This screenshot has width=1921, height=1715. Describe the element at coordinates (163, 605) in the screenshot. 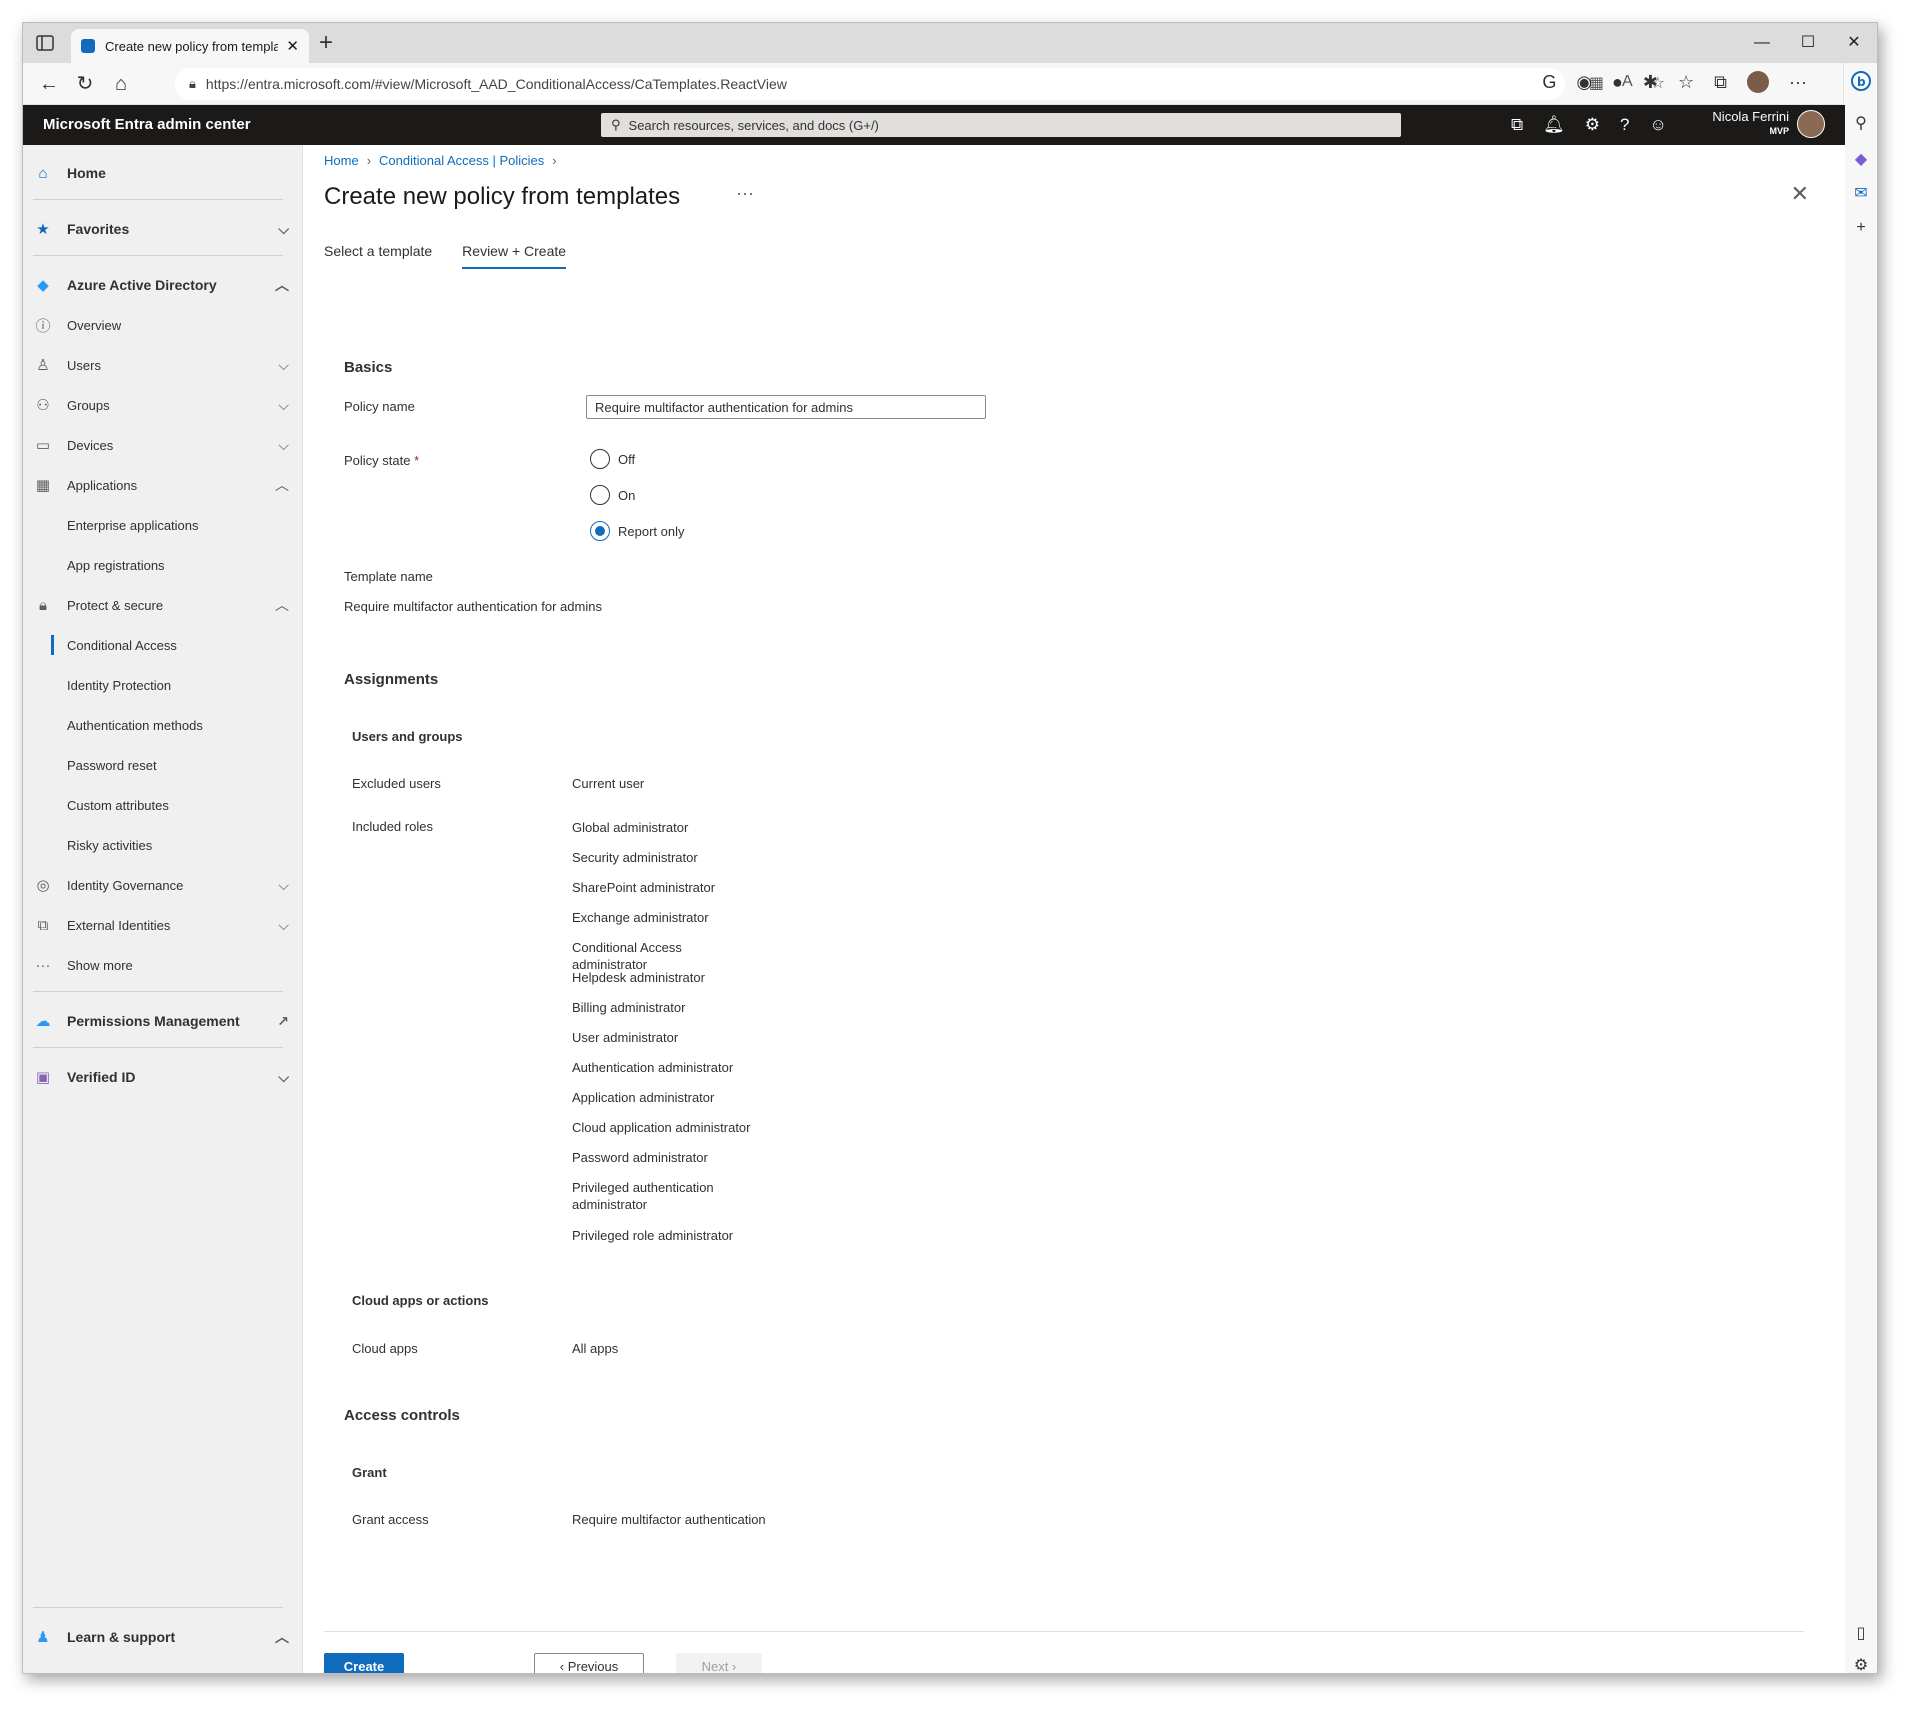

I see `nav-protect-secure: 🔒︎ Protect & secure ︿` at that location.